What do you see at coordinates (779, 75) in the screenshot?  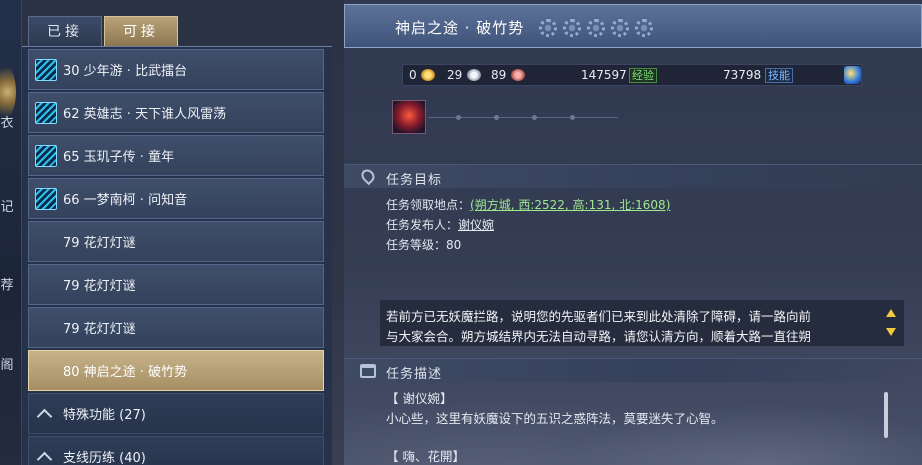 I see `skill-tag: 技能` at bounding box center [779, 75].